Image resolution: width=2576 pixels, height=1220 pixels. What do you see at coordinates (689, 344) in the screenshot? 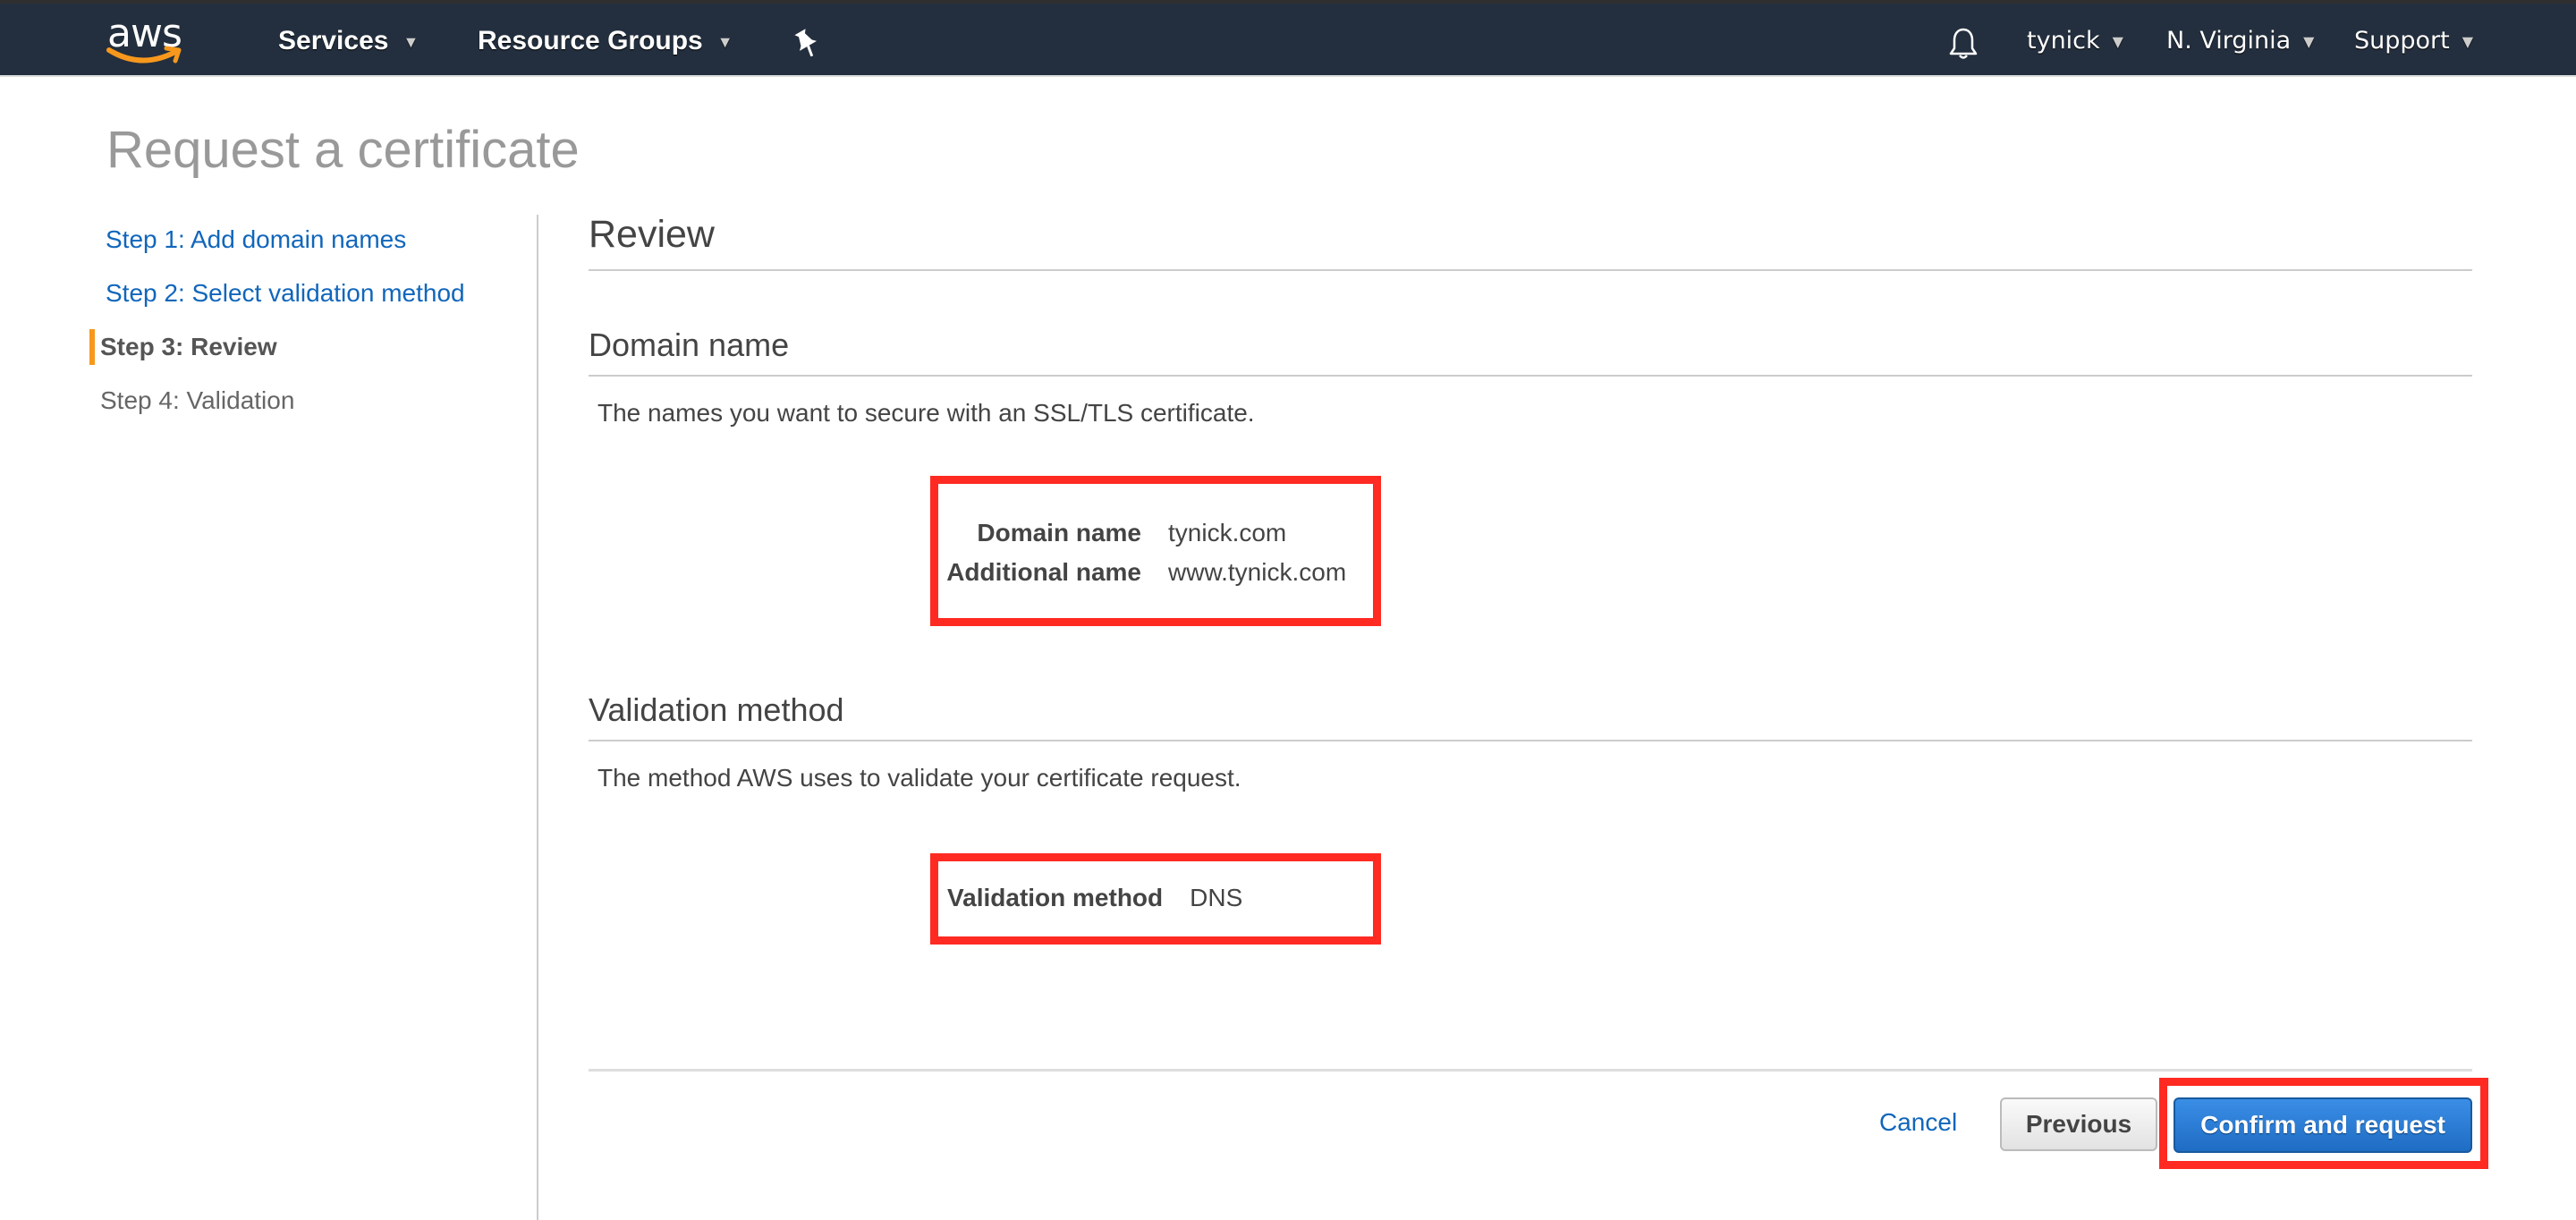
I see `domain-name-heading: Domain name` at bounding box center [689, 344].